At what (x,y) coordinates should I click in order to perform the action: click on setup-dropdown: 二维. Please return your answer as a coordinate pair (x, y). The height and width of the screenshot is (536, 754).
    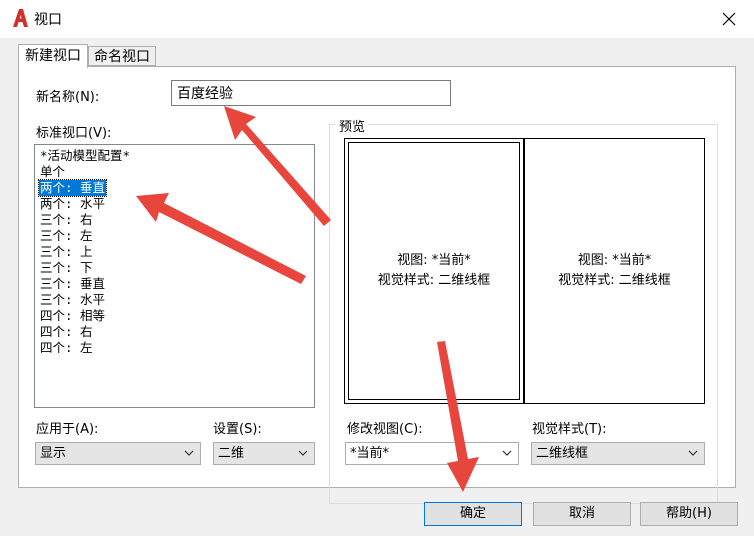
    Looking at the image, I should click on (264, 453).